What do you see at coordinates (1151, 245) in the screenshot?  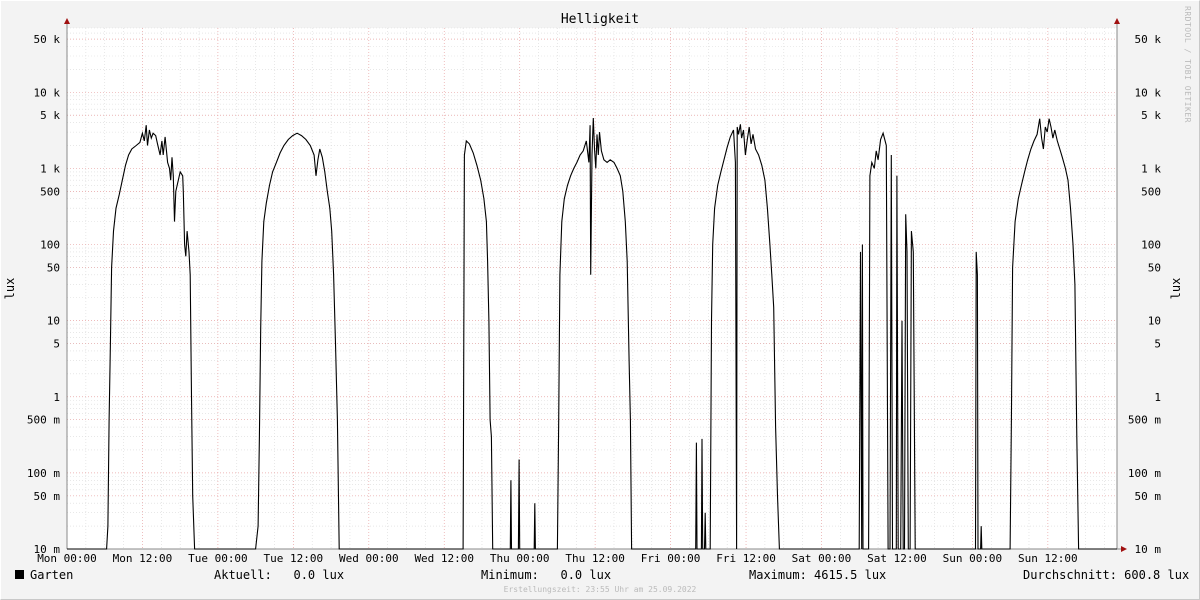 I see `y-tick-label-right: 100` at bounding box center [1151, 245].